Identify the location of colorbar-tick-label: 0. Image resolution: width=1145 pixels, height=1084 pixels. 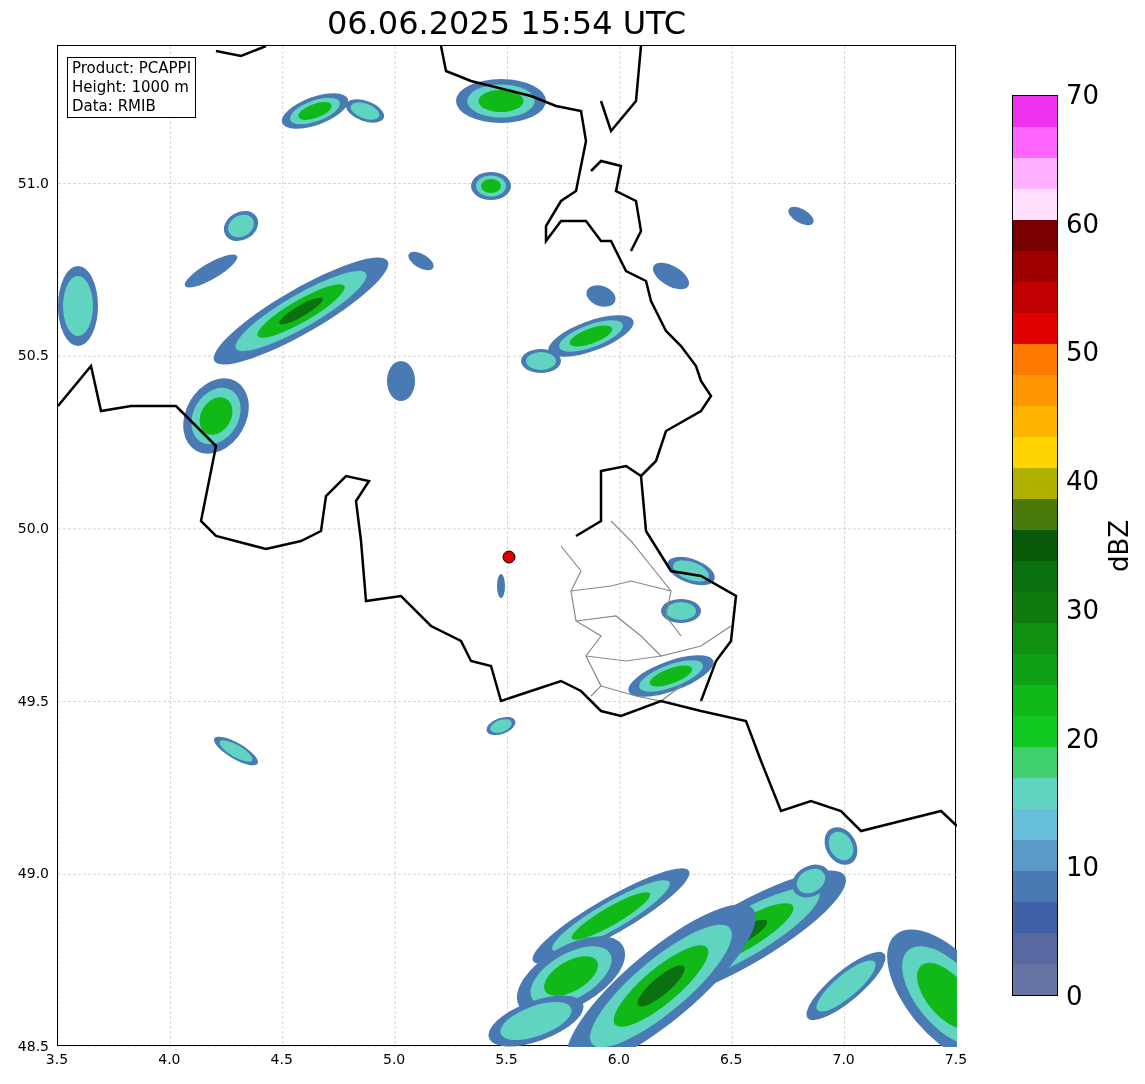
(1074, 996).